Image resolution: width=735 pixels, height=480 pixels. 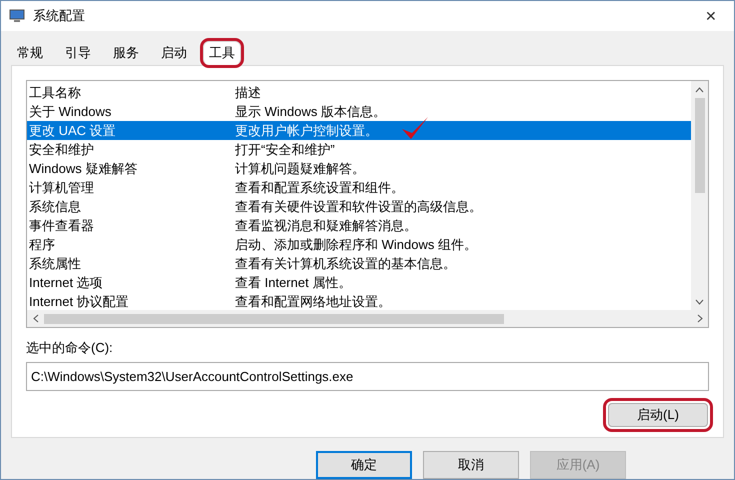 What do you see at coordinates (359, 149) in the screenshot?
I see `list-row: 安全和维护 打开“安全和维护”` at bounding box center [359, 149].